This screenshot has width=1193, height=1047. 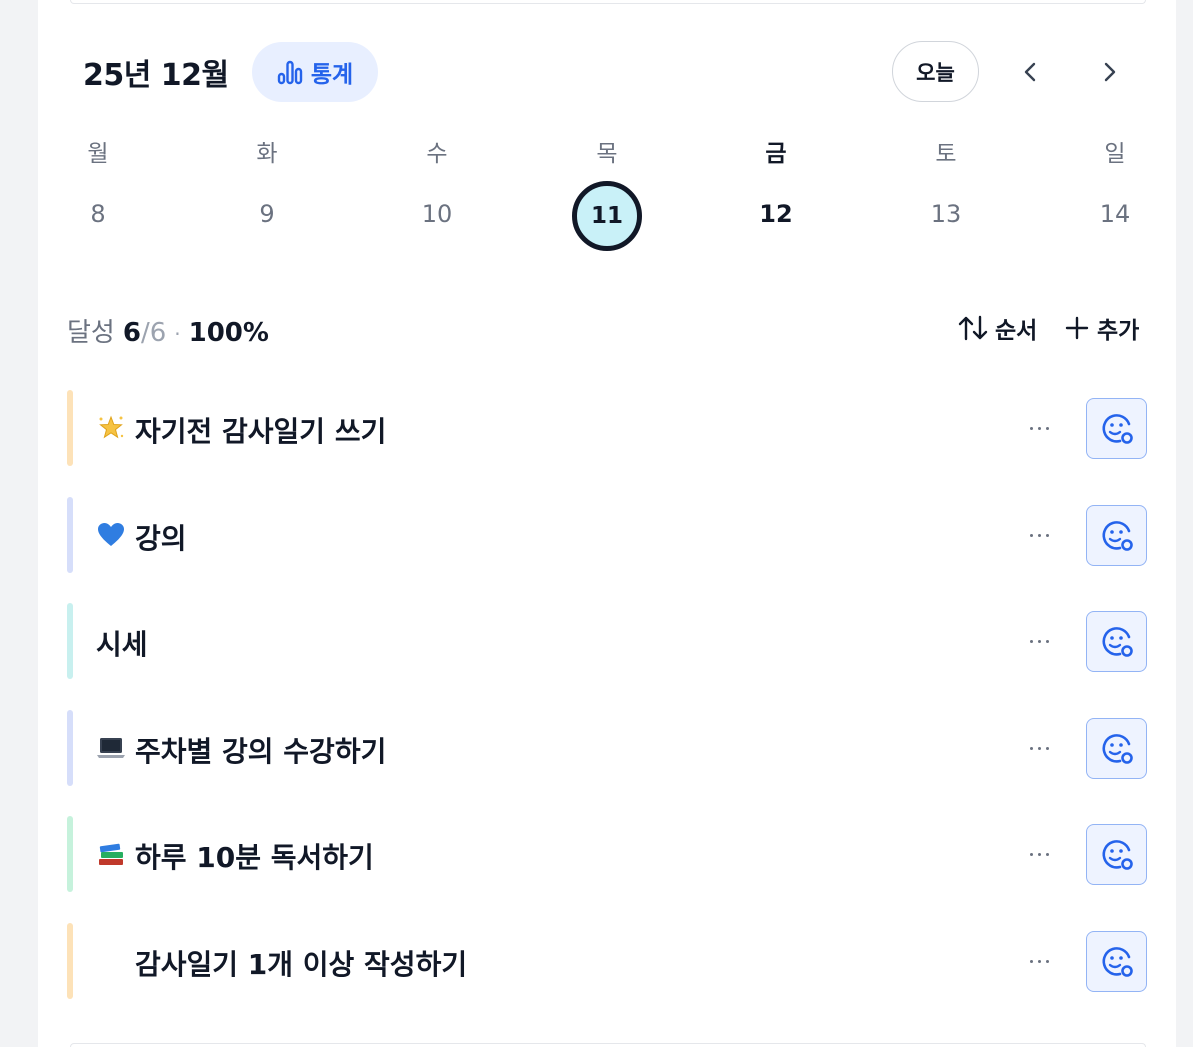 What do you see at coordinates (156, 75) in the screenshot?
I see `month-title: 25년 12월` at bounding box center [156, 75].